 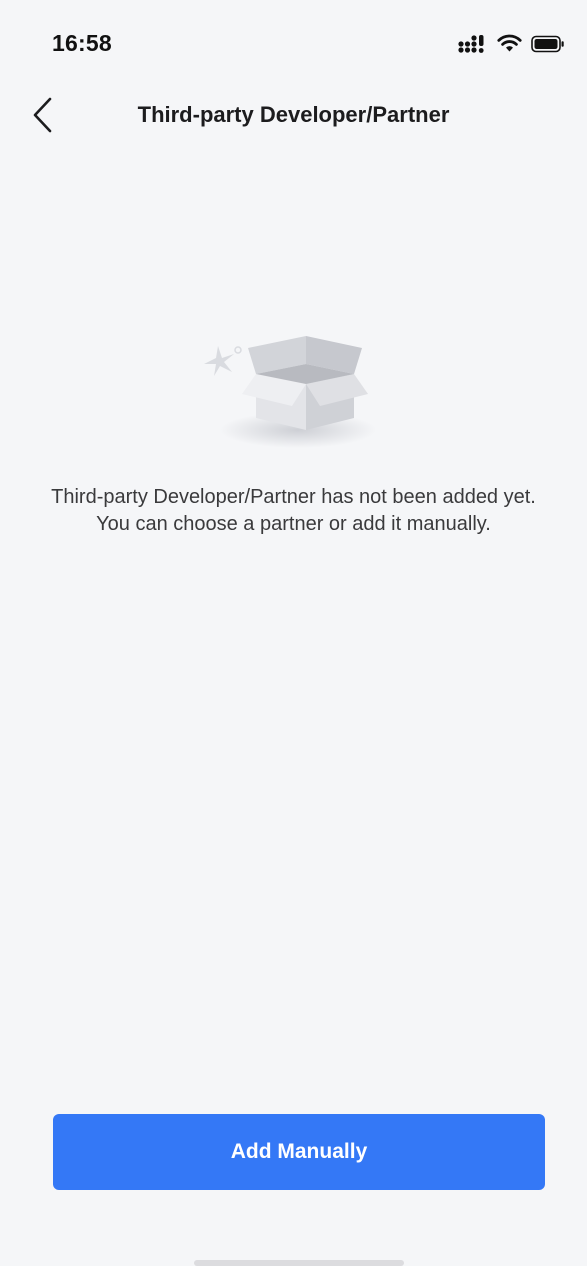 I want to click on signal-icon, so click(x=473, y=46).